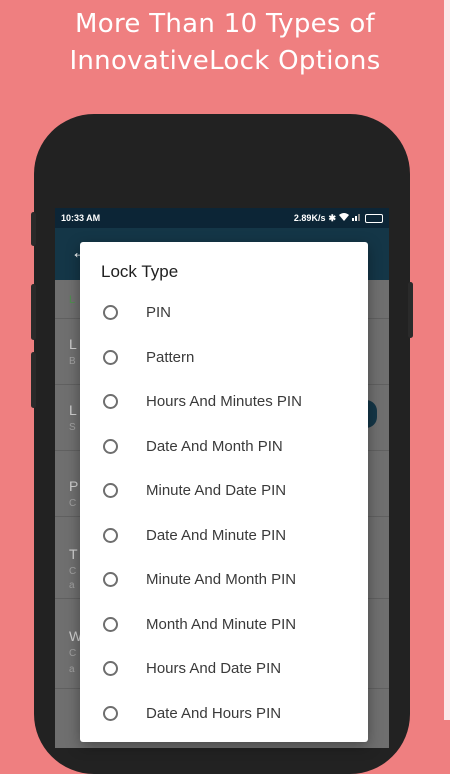 The width and height of the screenshot is (450, 774). Describe the element at coordinates (225, 61) in the screenshot. I see `headline-line-2: InnovativeLock Options` at that location.